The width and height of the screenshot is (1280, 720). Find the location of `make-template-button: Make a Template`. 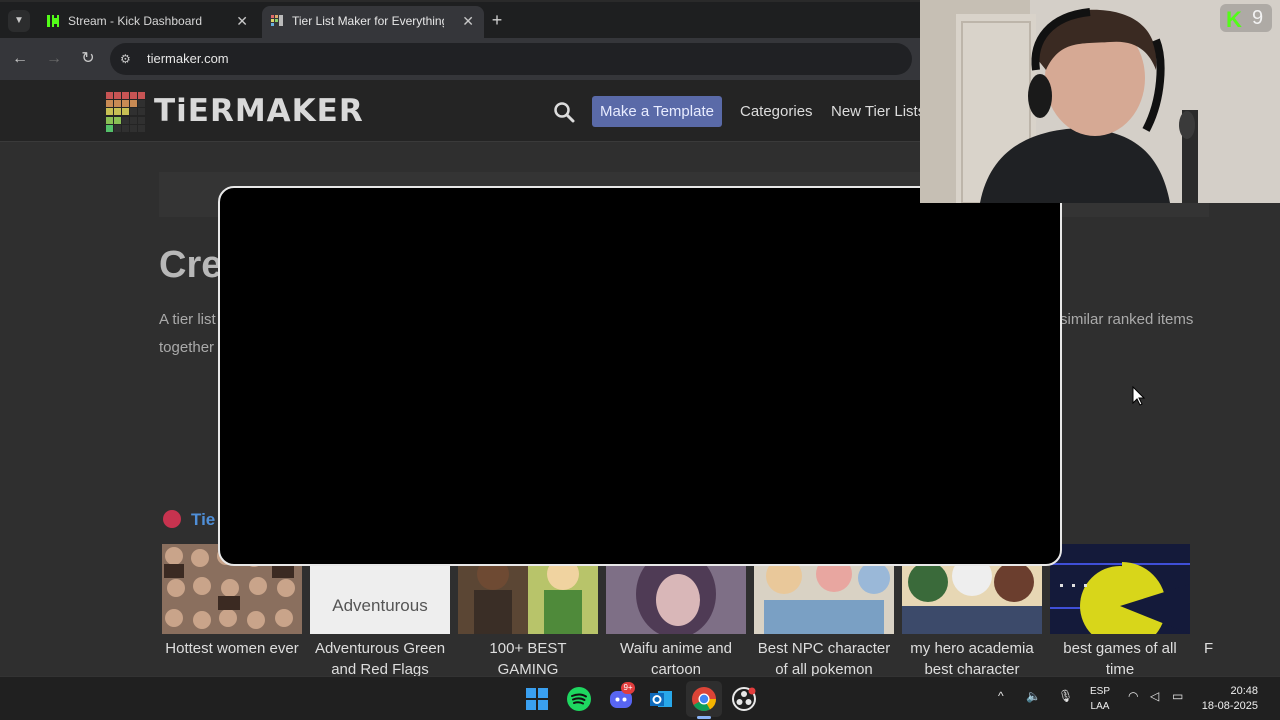

make-template-button: Make a Template is located at coordinates (657, 111).